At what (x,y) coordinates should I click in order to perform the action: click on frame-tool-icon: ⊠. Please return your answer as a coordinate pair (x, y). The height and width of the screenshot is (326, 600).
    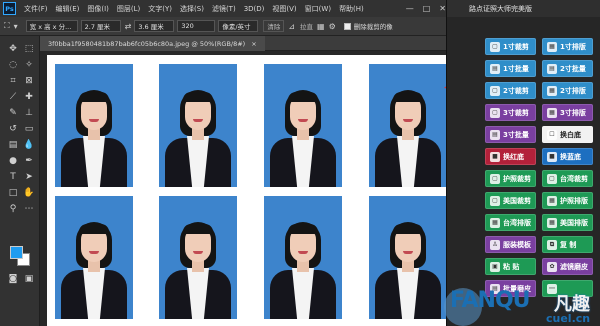
    Looking at the image, I should click on (29, 81).